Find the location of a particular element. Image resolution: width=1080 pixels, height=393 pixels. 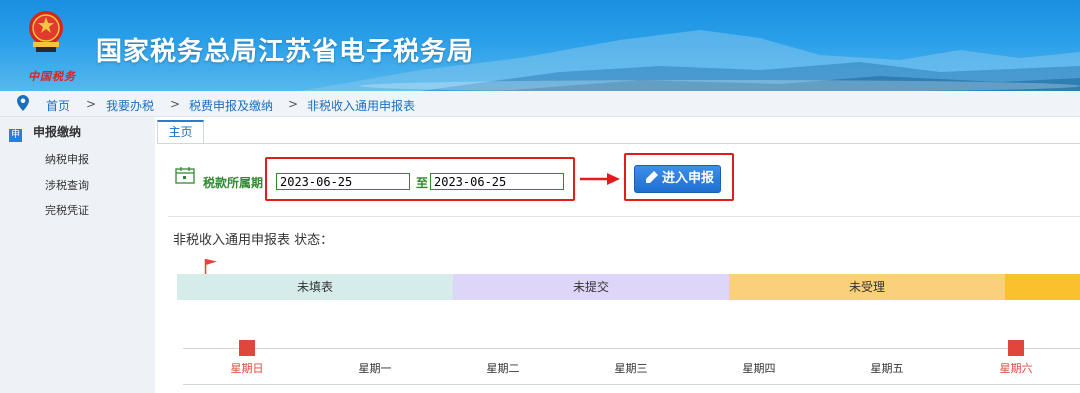

timeline-line is located at coordinates (631, 348).